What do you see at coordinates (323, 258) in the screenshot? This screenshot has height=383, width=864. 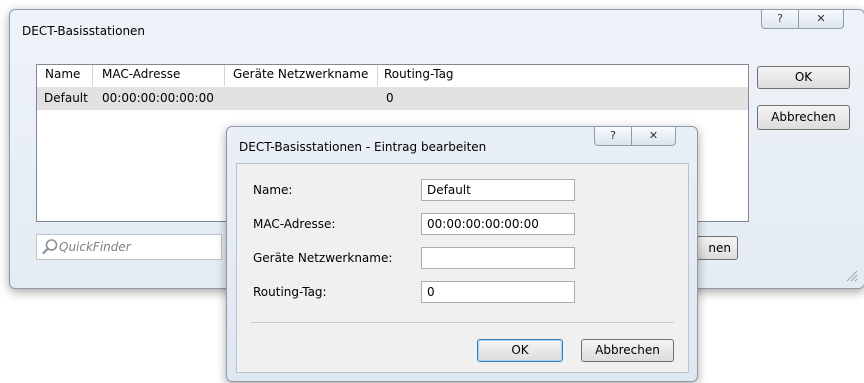 I see `network-name-label: Geräte Netzwerkname:` at bounding box center [323, 258].